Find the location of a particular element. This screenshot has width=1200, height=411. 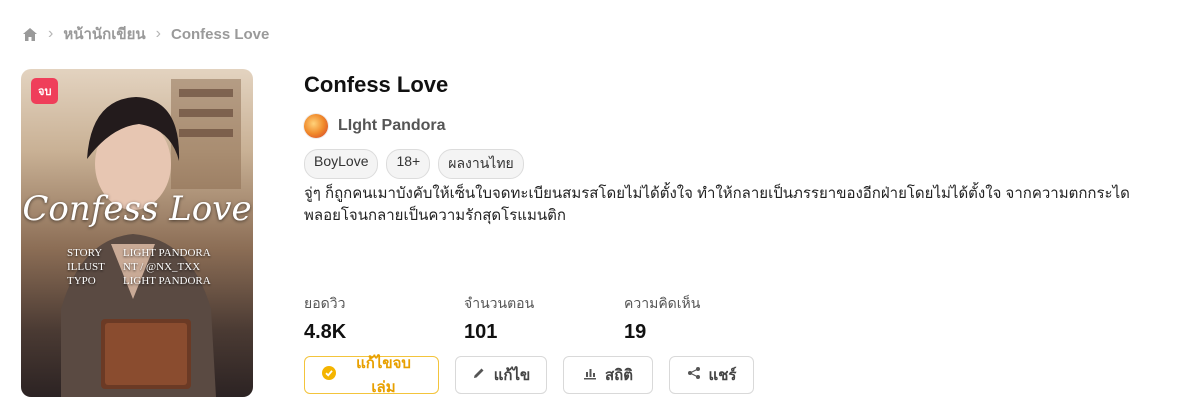

stats: ยอดวิว 4.8K จำนวนตอน 101 ความคิดเห็น 19 is located at coordinates (544, 318).